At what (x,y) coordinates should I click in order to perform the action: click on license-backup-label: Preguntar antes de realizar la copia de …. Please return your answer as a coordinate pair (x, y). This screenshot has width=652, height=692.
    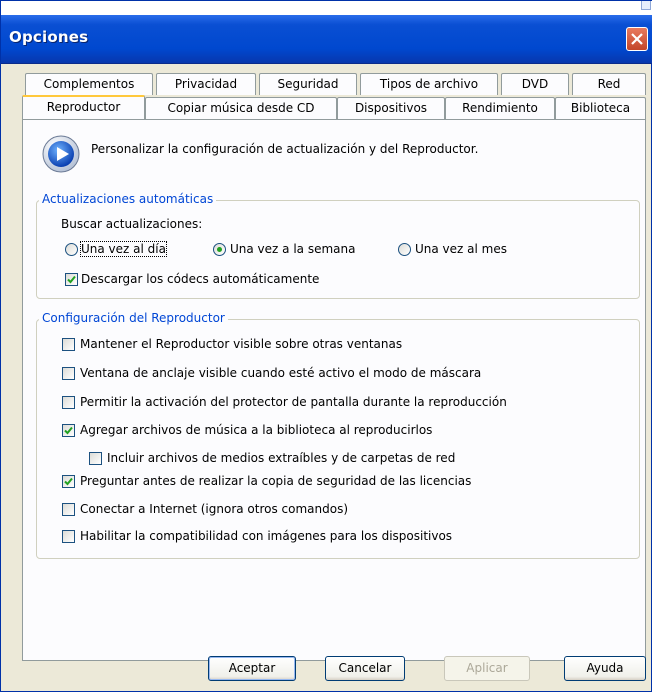
    Looking at the image, I should click on (275, 481).